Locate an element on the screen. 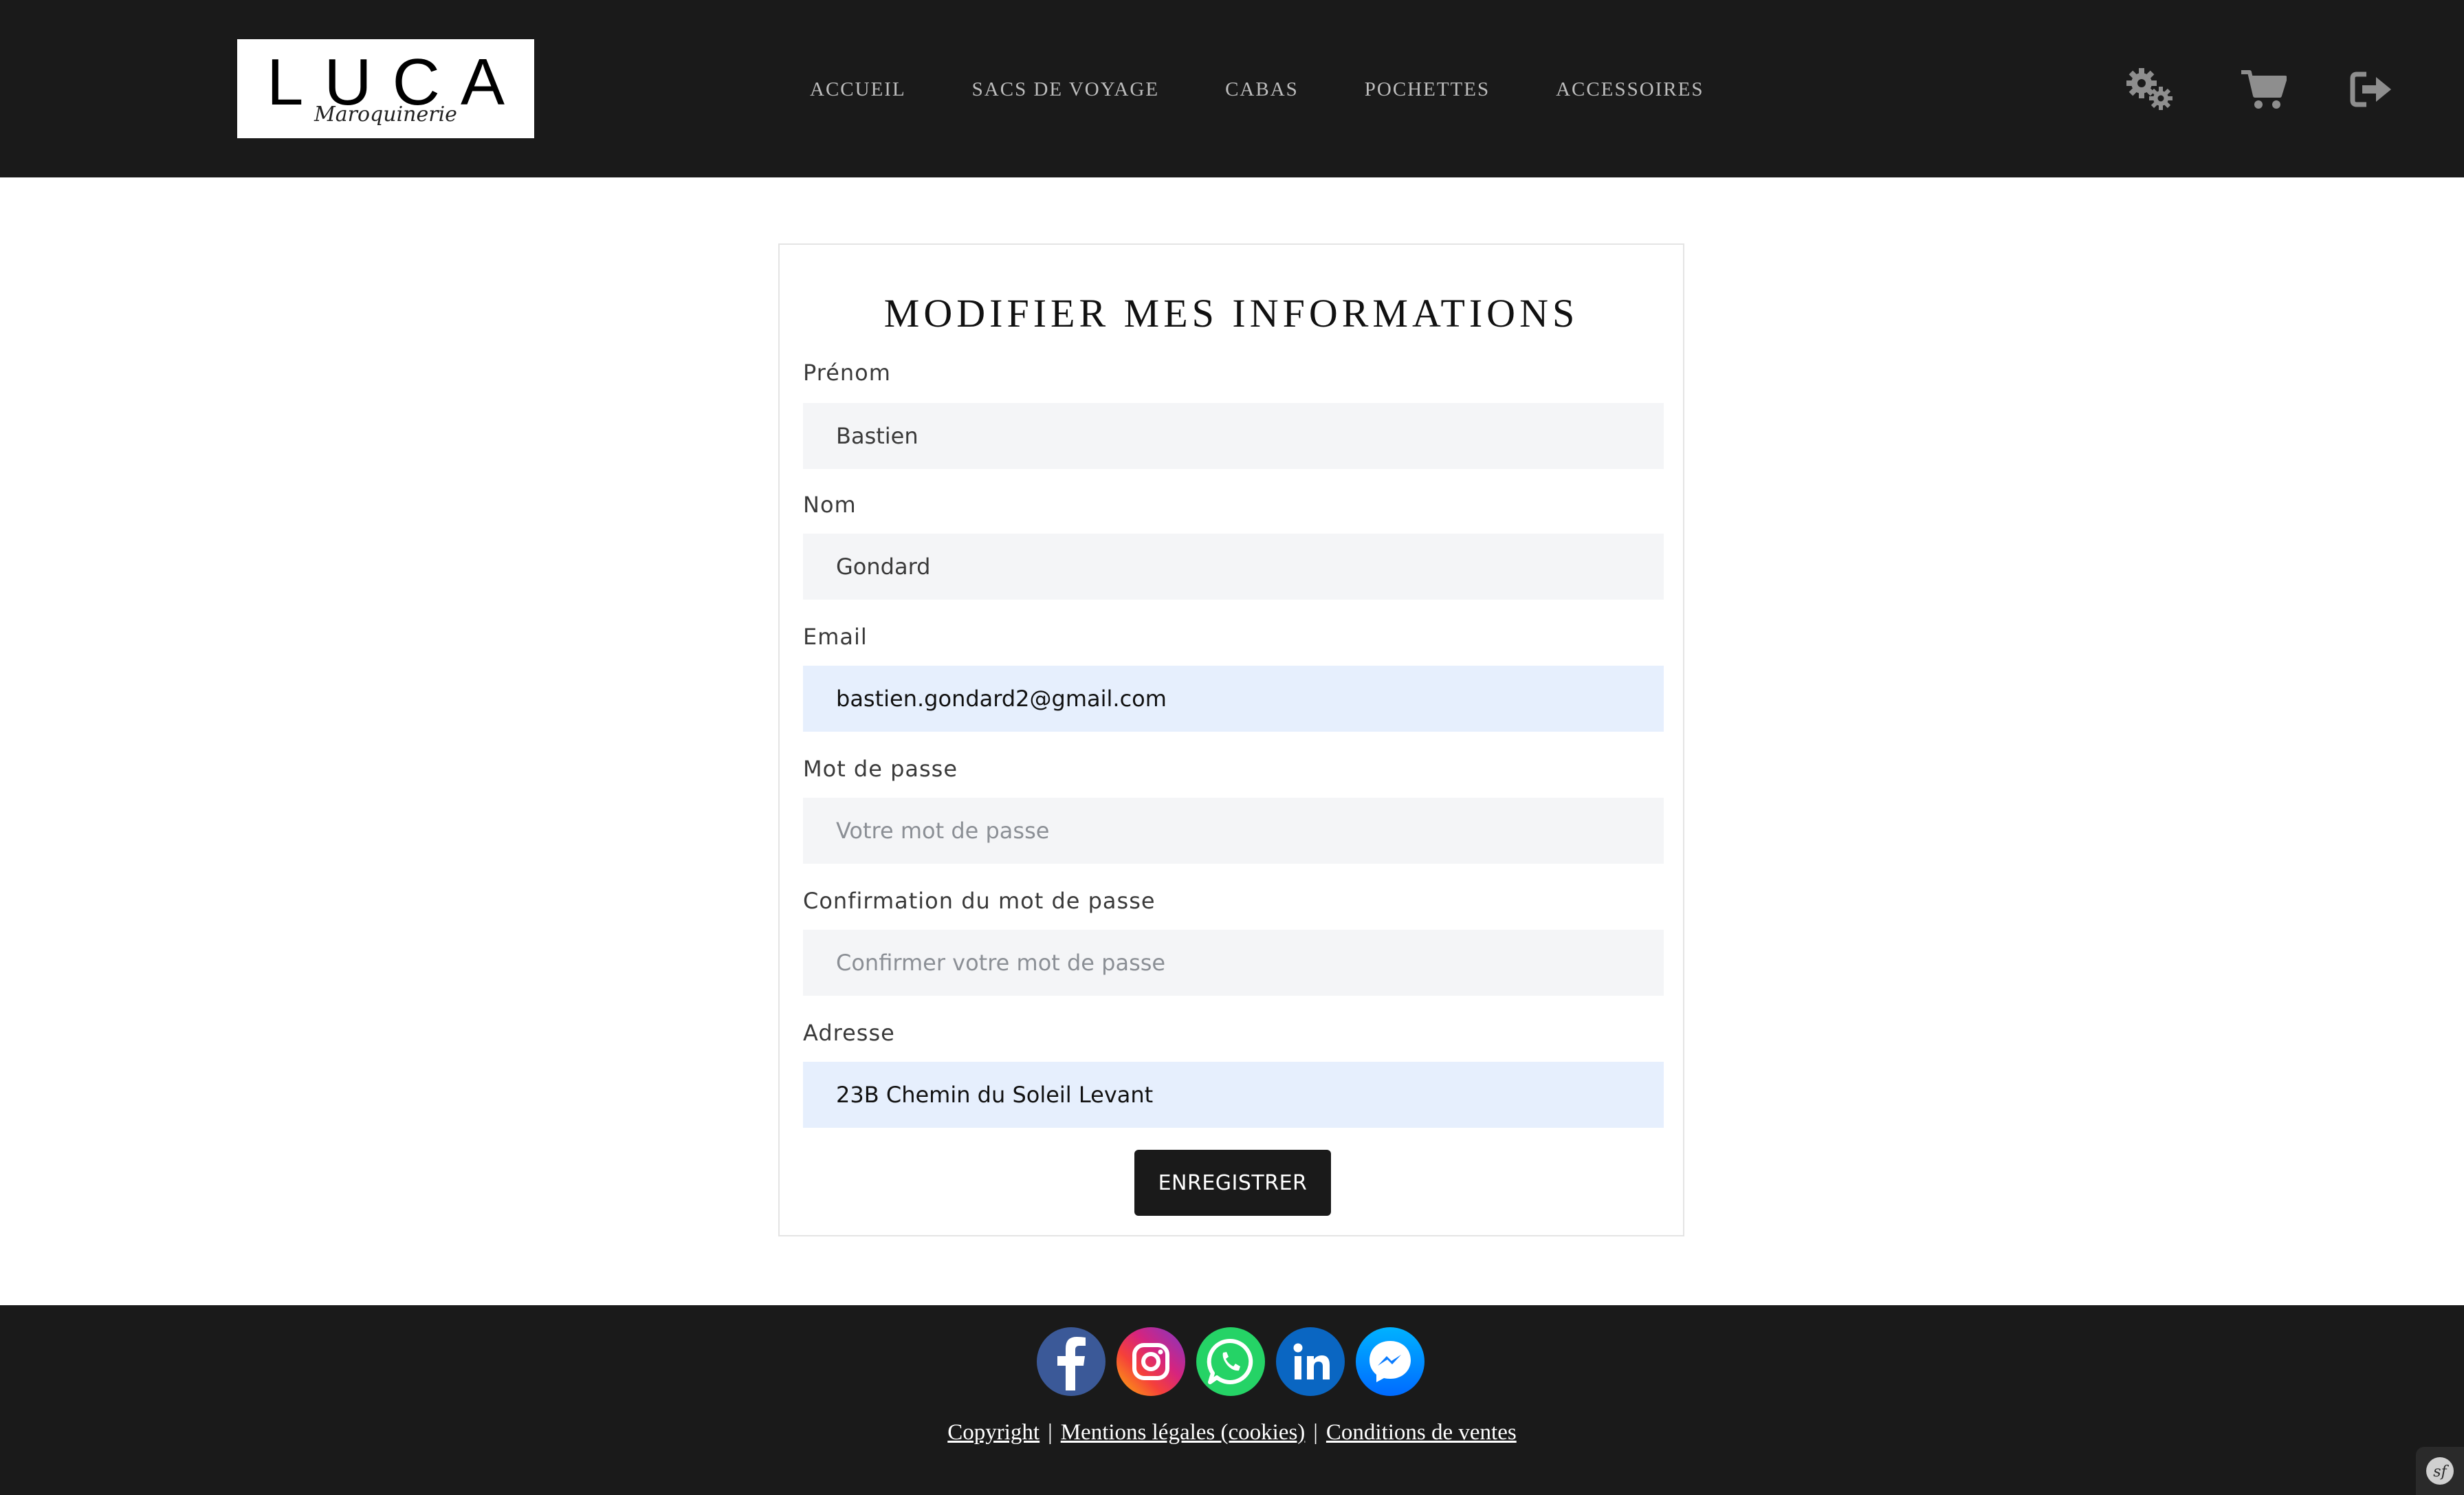 This screenshot has height=1495, width=2464. messenger-icon is located at coordinates (1390, 1361).